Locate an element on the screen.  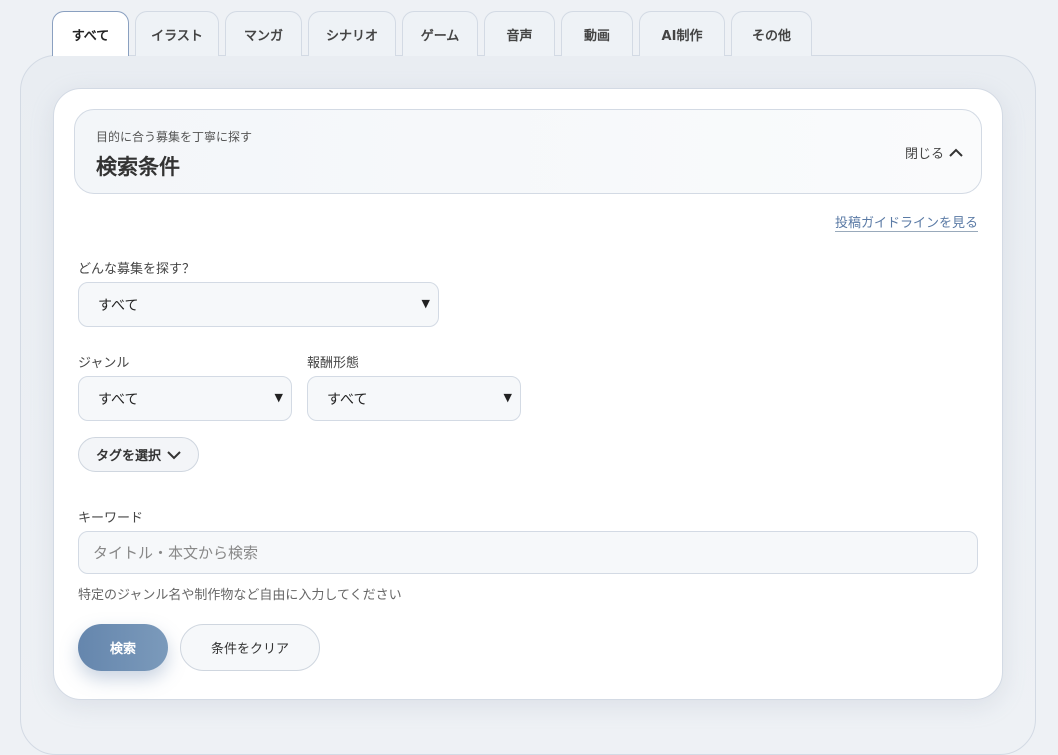
chevron-up-icon is located at coordinates (956, 152).